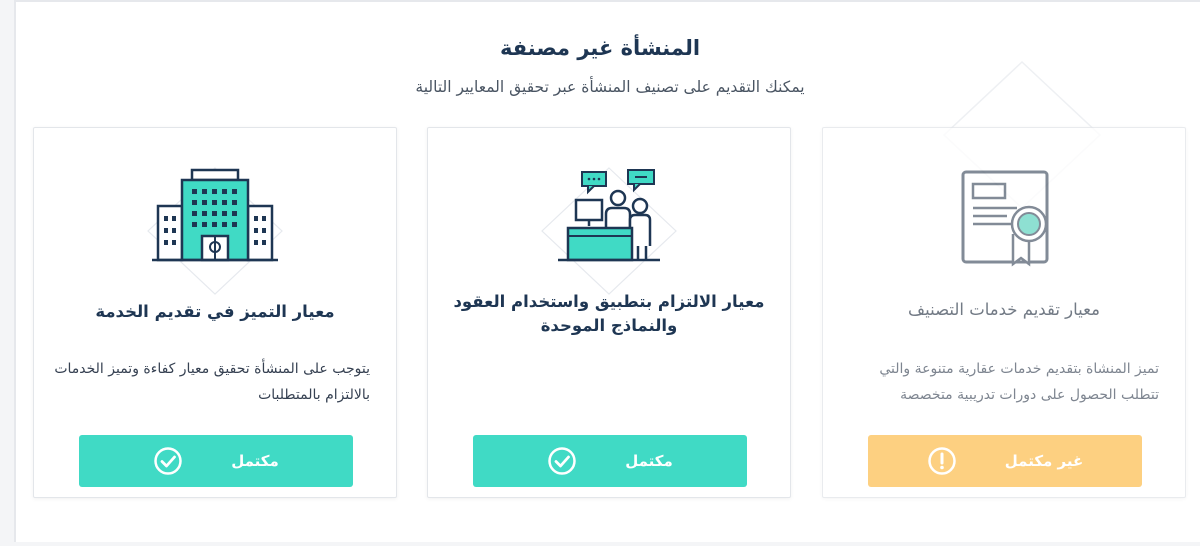 The image size is (1200, 546). I want to click on building-icon, so click(215, 231).